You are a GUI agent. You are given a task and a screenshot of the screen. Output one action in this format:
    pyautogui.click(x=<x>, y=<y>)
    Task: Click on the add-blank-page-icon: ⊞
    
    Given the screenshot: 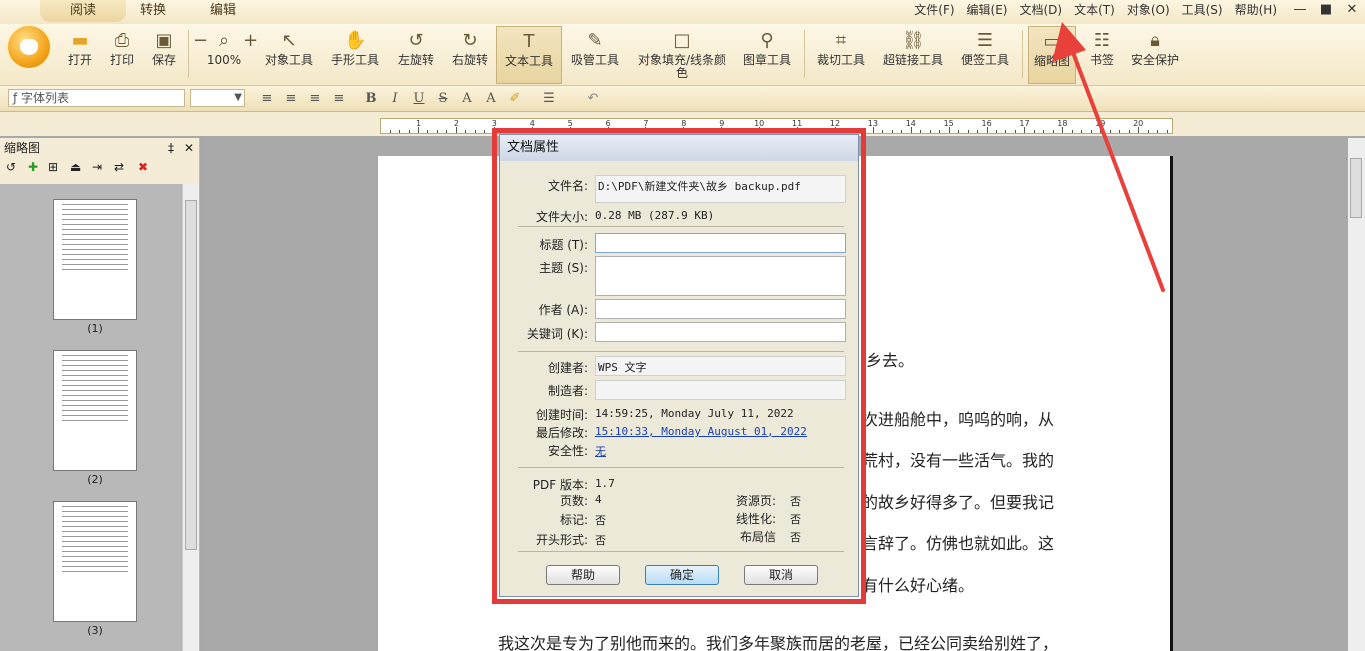 What is the action you would take?
    pyautogui.click(x=53, y=167)
    